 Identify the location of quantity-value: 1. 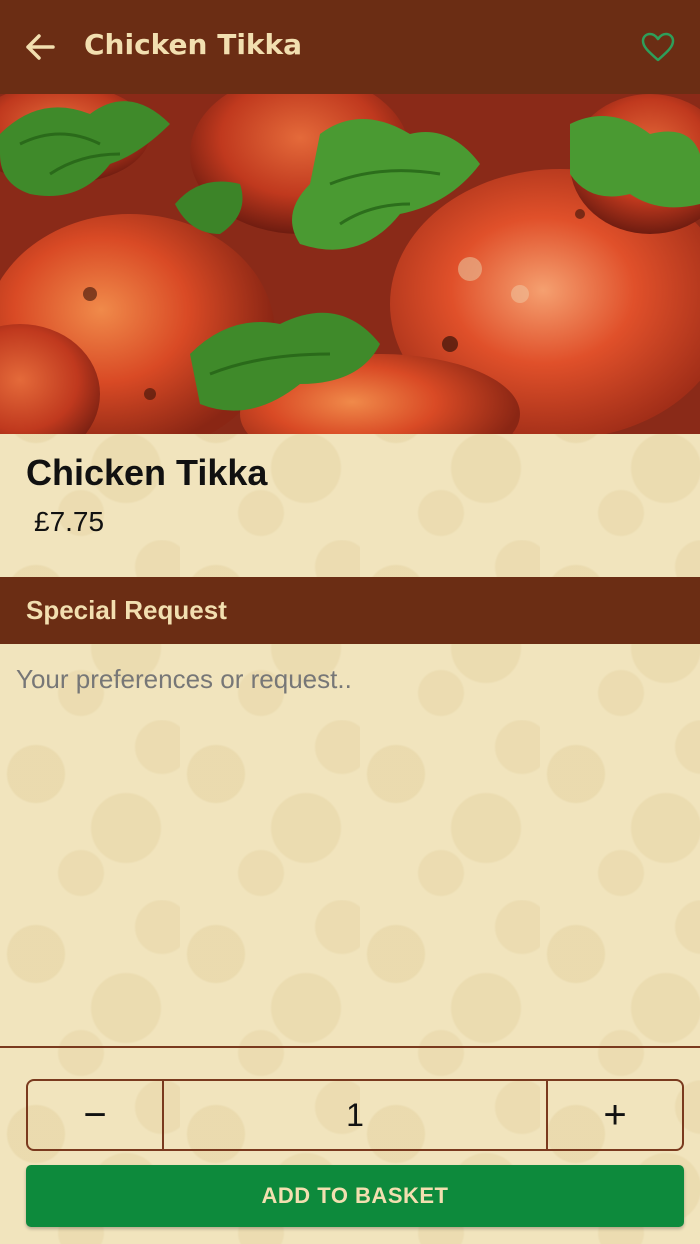
(355, 1114).